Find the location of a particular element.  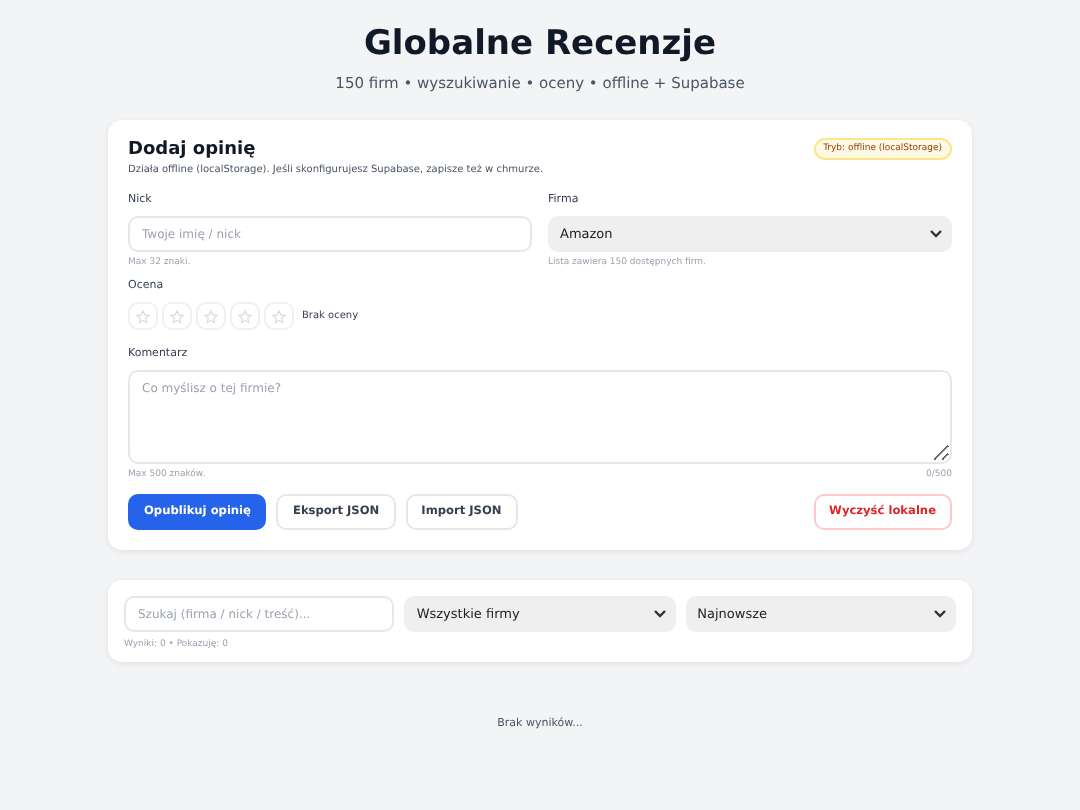

page-title: Globalne Recenzje is located at coordinates (540, 44).